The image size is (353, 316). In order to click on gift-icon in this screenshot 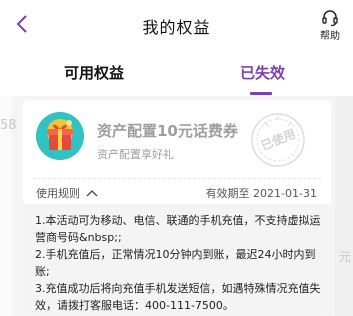, I will do `click(60, 136)`.